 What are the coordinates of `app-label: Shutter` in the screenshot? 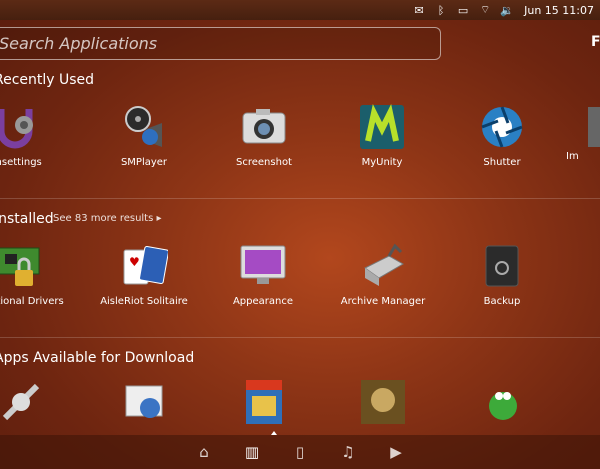 It's located at (502, 162).